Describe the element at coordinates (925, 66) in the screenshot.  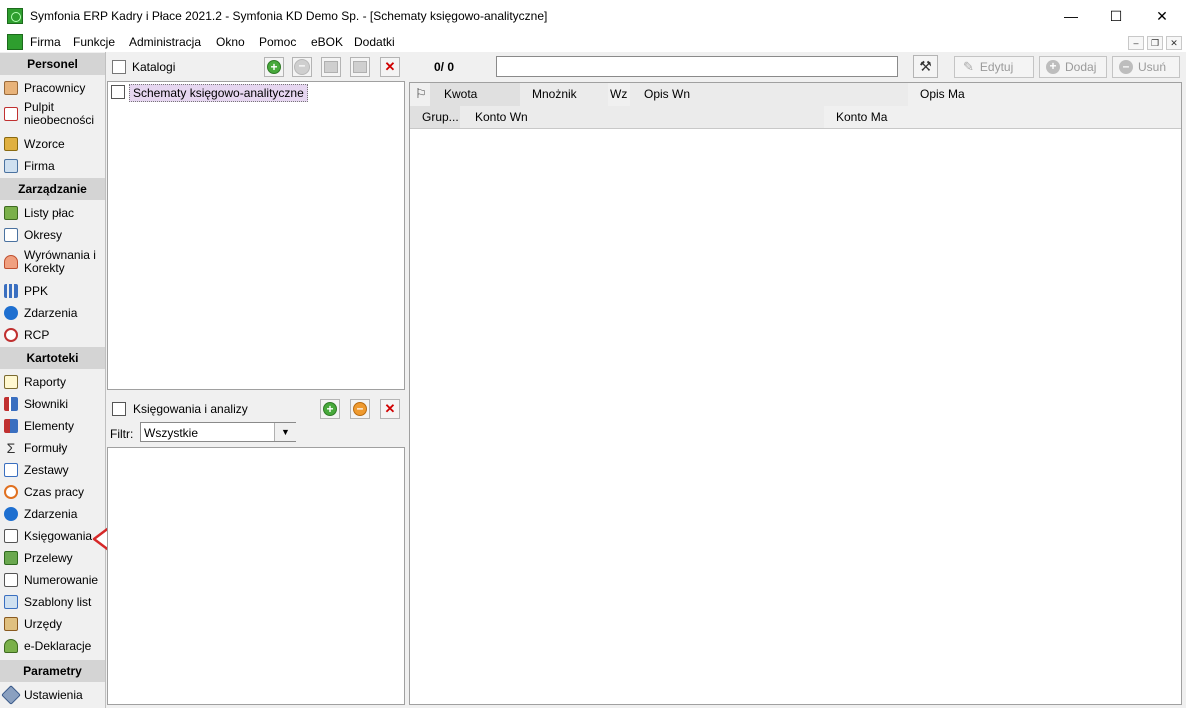
I see `tools-button: ⚒` at that location.